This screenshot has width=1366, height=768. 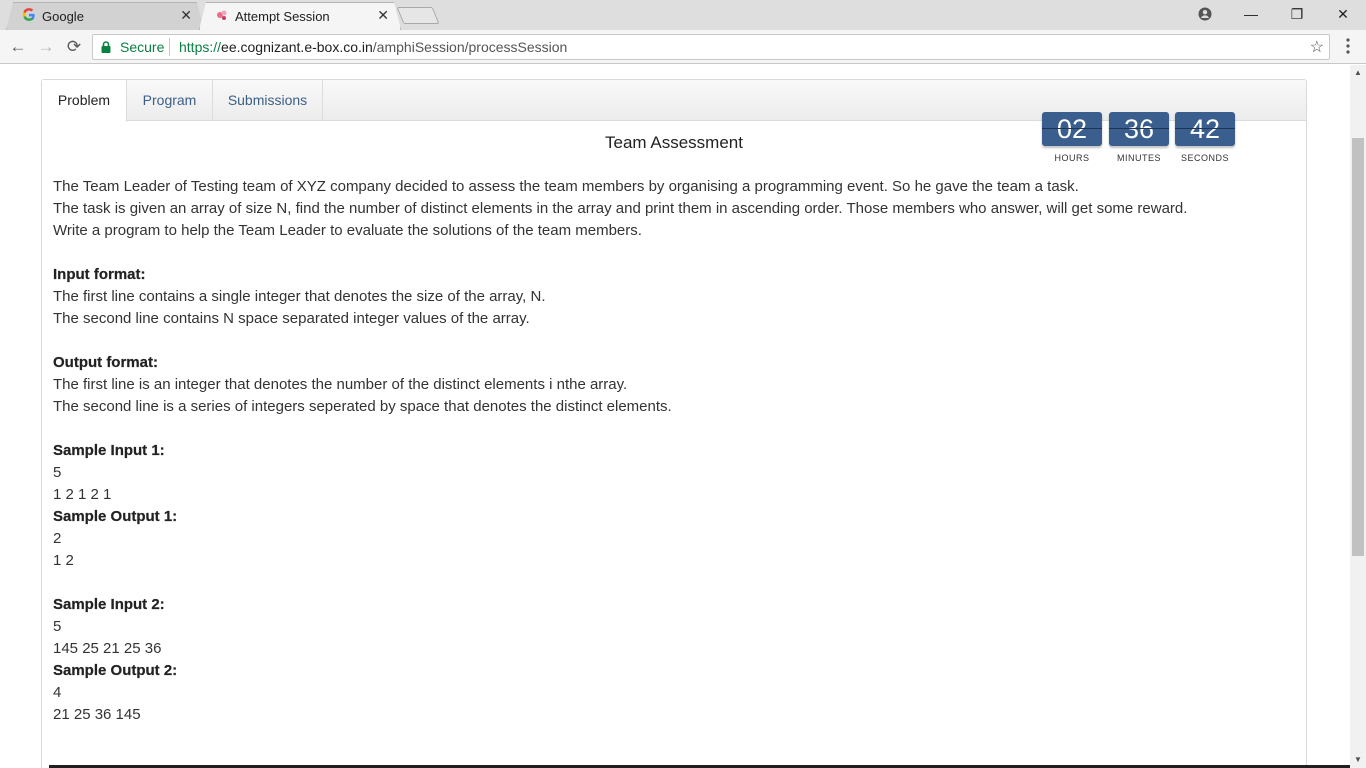 I want to click on page-scrollbar: ▲ ▼, so click(x=1358, y=416).